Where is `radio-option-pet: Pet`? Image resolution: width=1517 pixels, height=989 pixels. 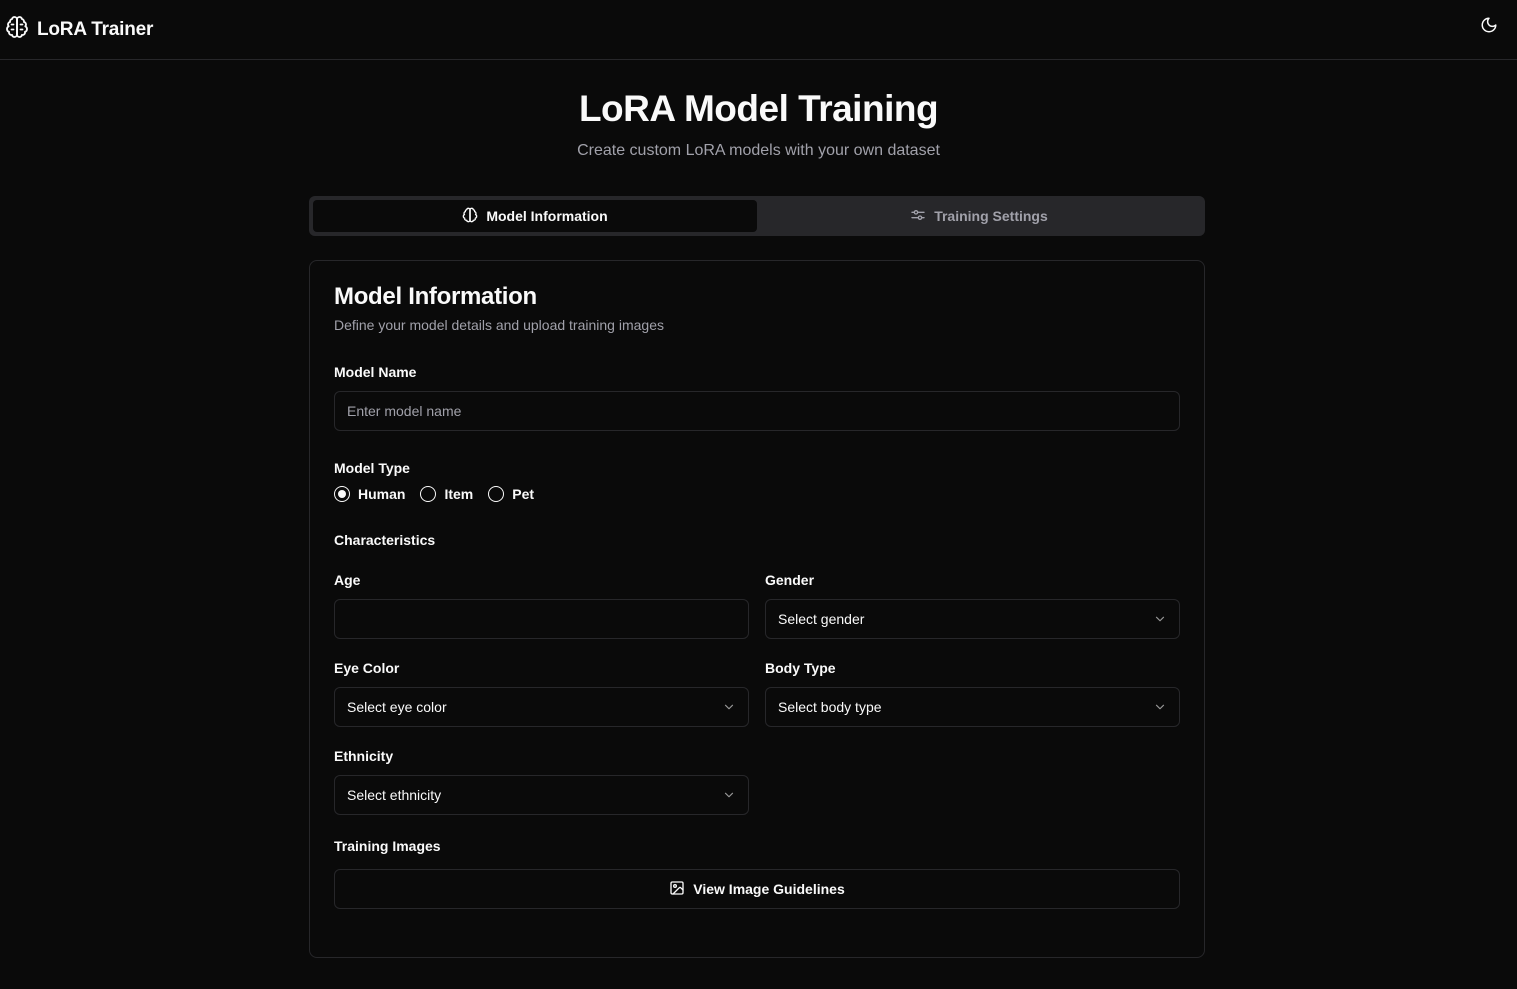
radio-option-pet: Pet is located at coordinates (511, 494).